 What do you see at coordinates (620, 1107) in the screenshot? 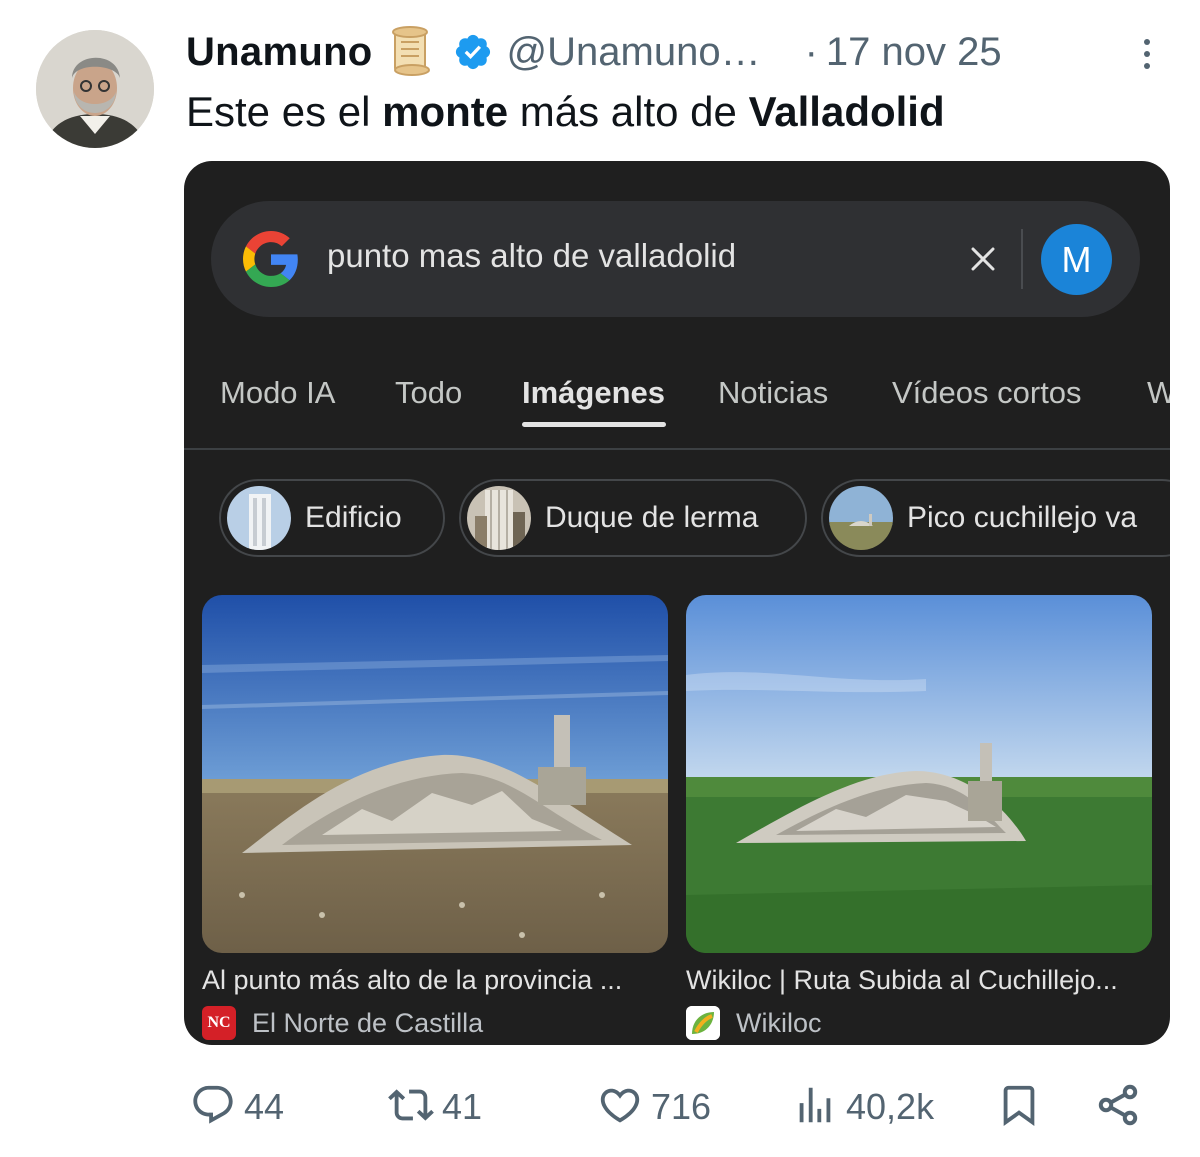
I see `heart-icon` at bounding box center [620, 1107].